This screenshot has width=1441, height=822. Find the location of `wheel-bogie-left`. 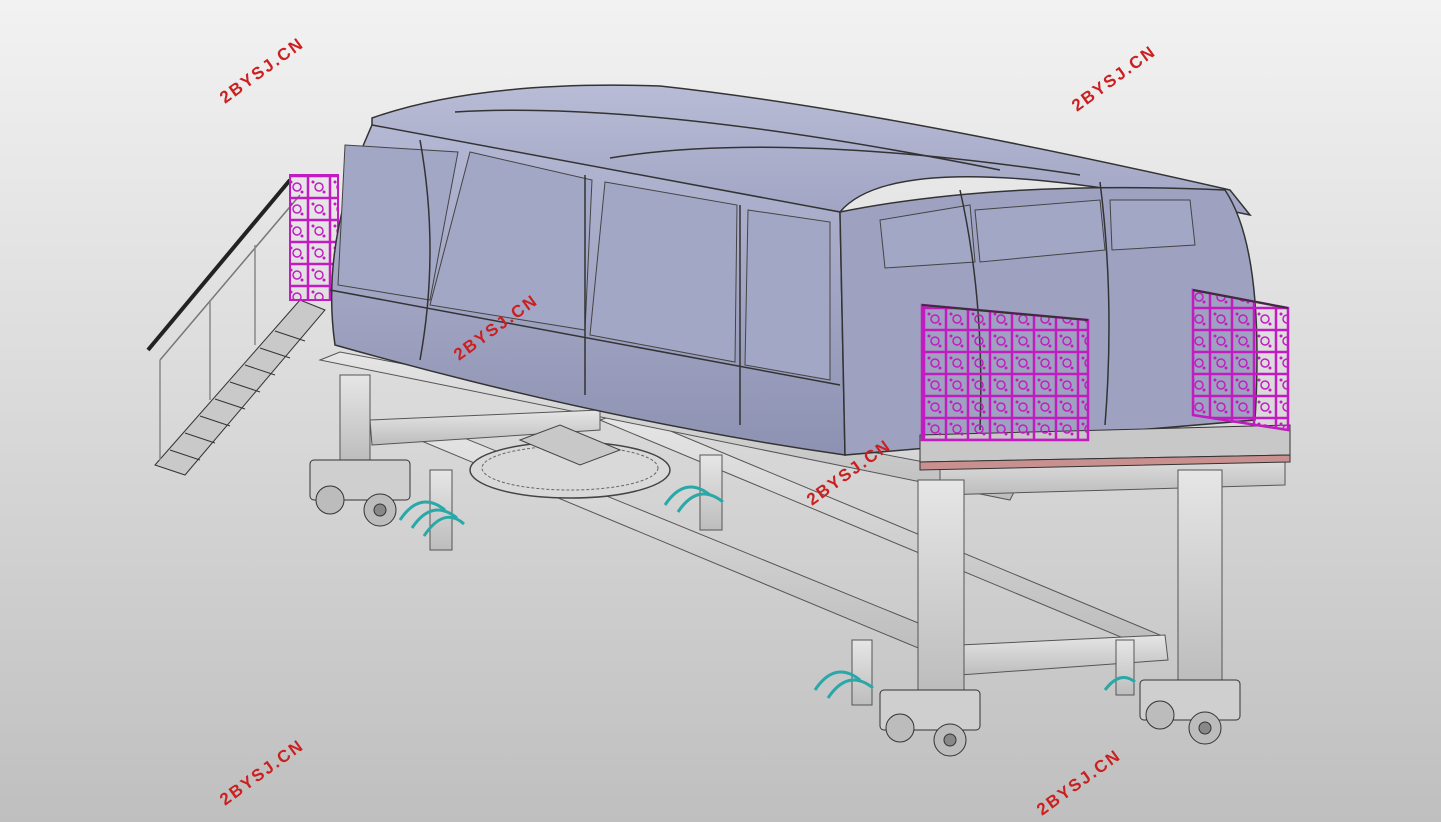

wheel-bogie-left is located at coordinates (360, 493).